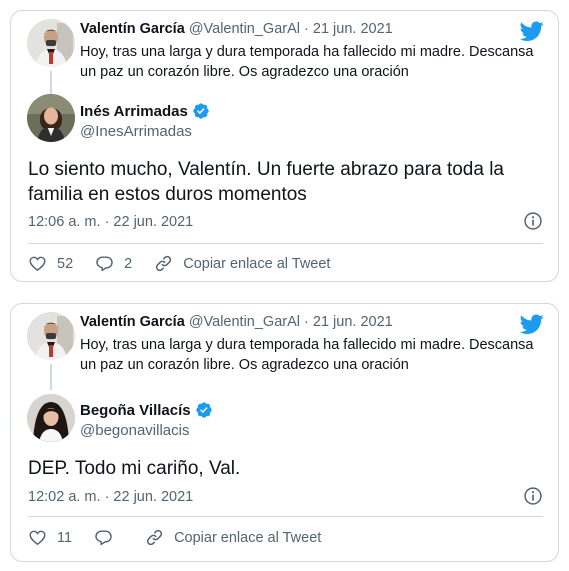 The image size is (569, 571). I want to click on reply-timestamp: 12:06 a. m. · 22 jun. 2021, so click(110, 222).